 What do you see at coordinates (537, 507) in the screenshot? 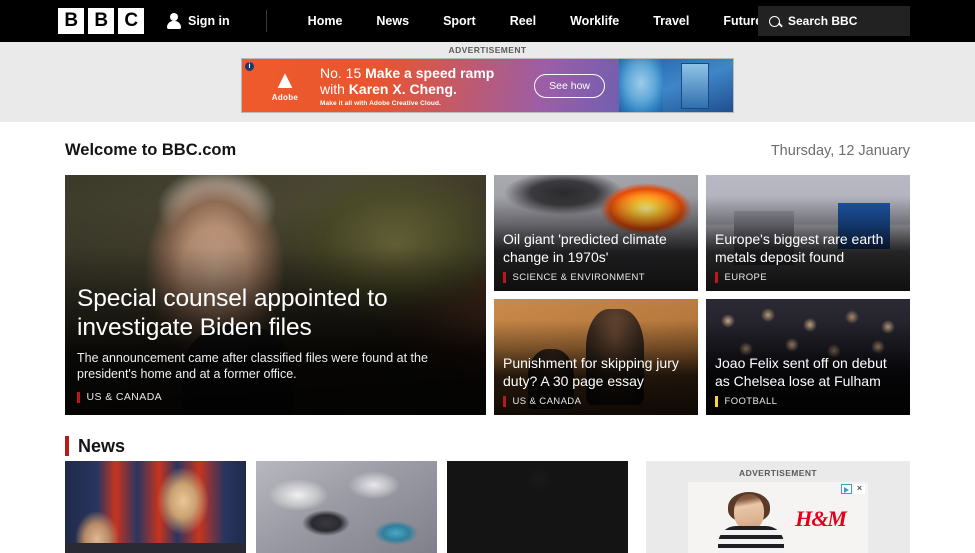
I see `news-thumbnail-minnie-mouse` at bounding box center [537, 507].